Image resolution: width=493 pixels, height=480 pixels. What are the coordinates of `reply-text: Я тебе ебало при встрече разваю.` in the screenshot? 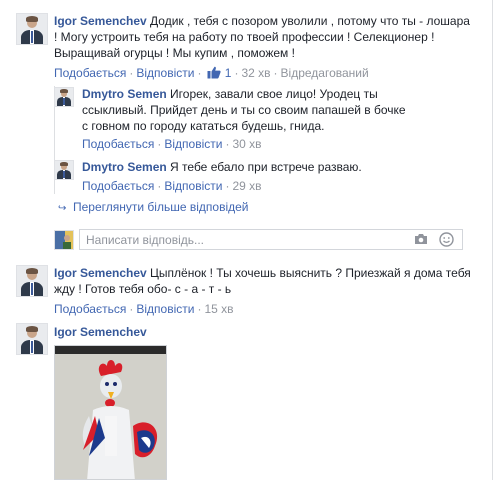 It's located at (266, 167).